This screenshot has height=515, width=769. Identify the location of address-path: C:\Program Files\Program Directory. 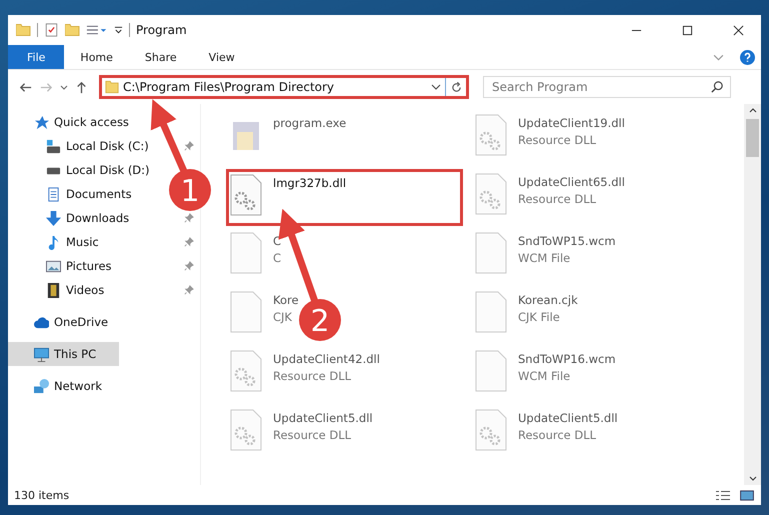
(229, 87).